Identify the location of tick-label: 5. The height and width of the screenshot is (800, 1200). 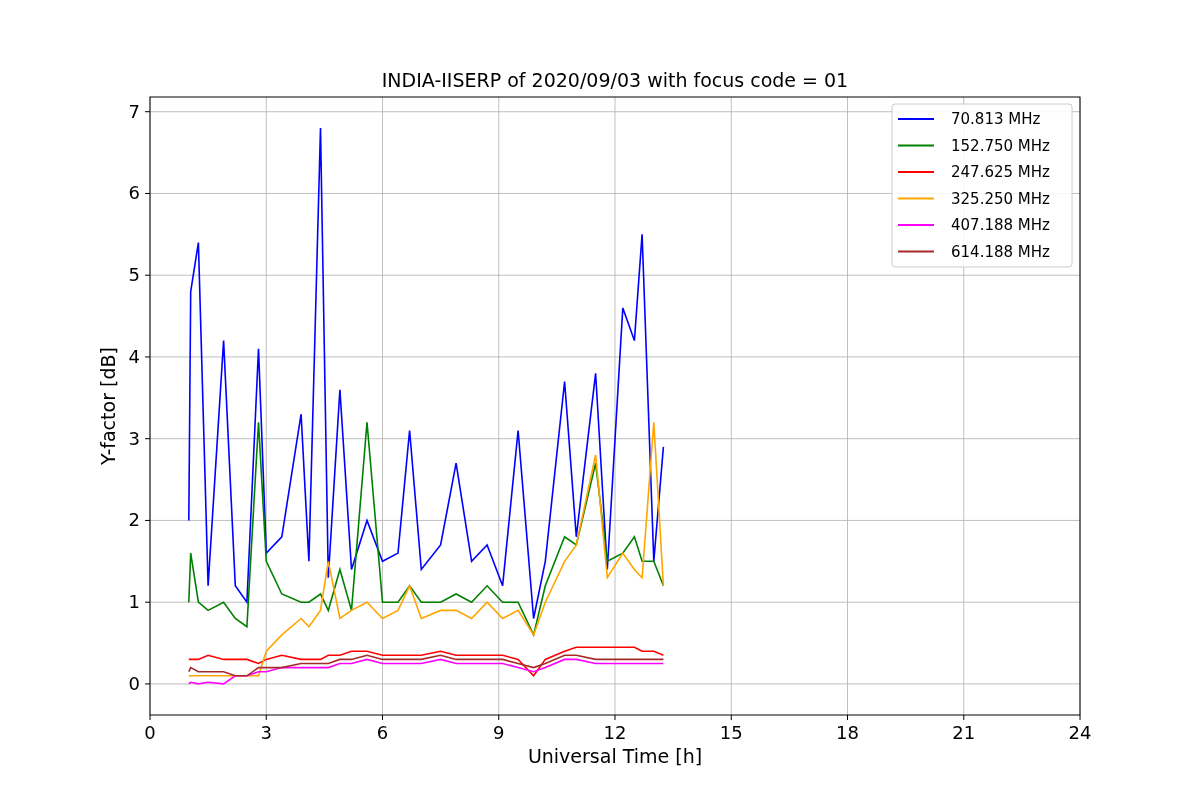
(134, 275).